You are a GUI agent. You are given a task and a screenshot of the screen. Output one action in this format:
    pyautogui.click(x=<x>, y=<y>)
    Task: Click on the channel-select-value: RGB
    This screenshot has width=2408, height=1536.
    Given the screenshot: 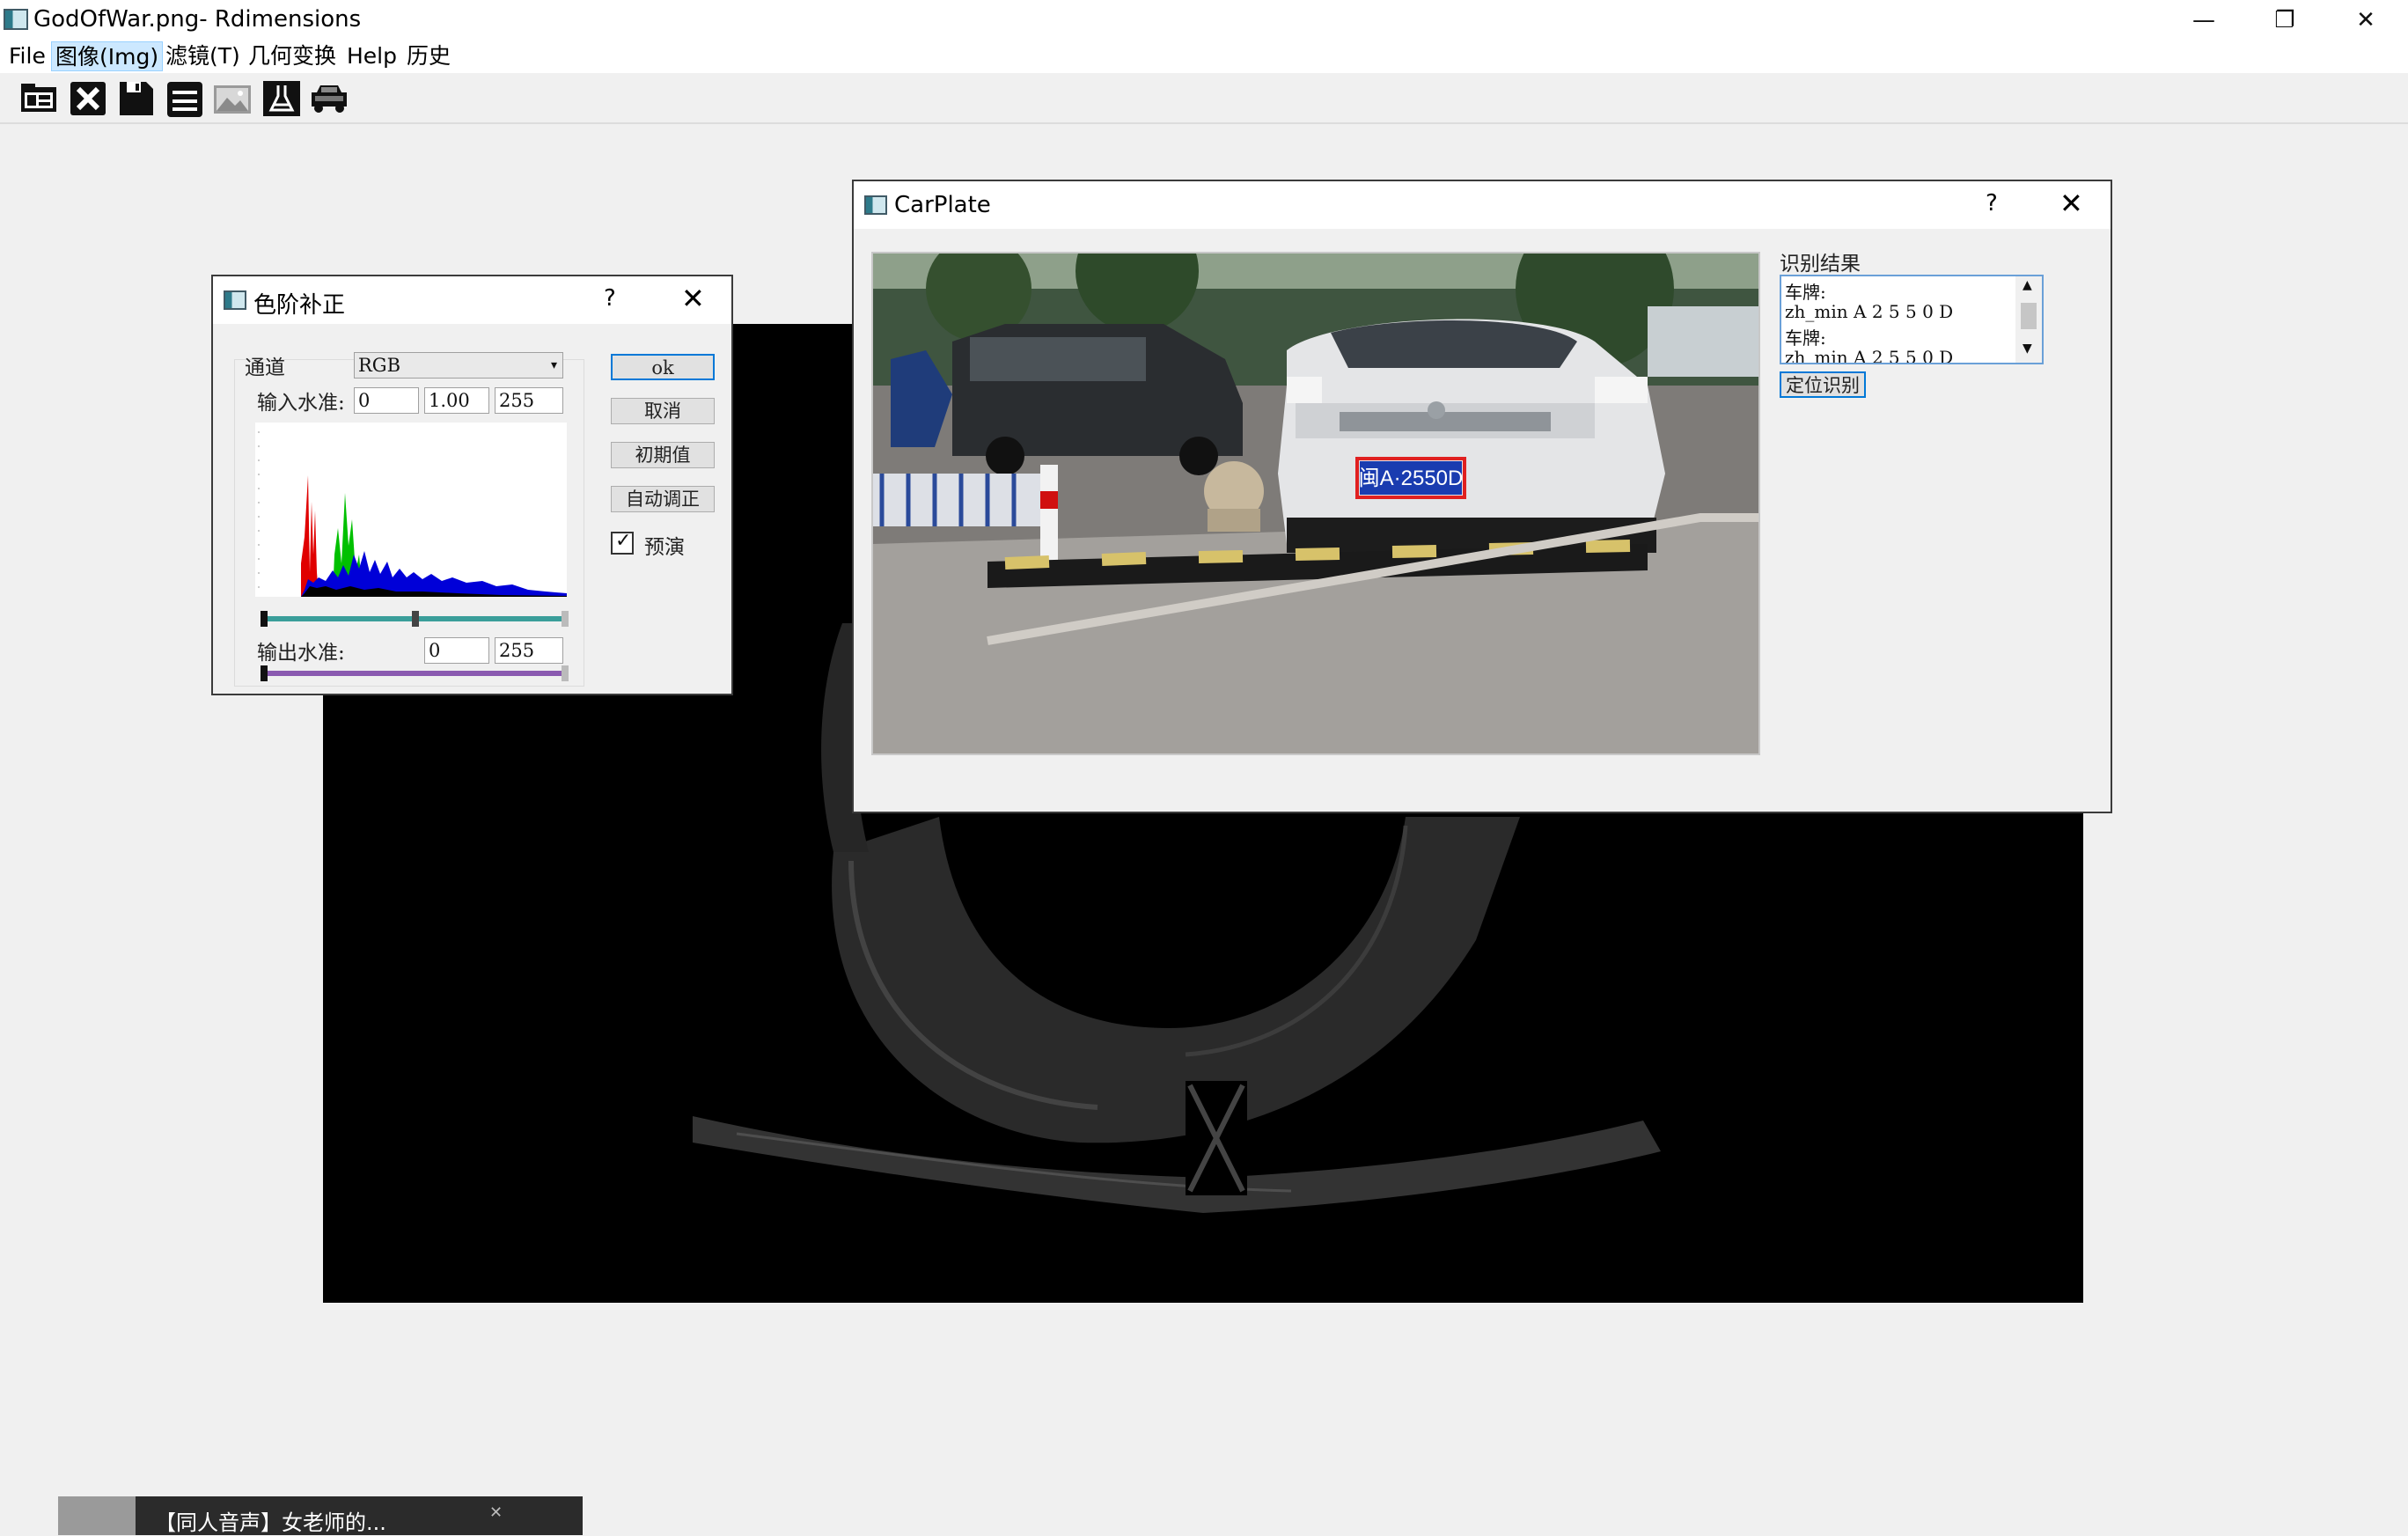 What is the action you would take?
    pyautogui.click(x=379, y=365)
    